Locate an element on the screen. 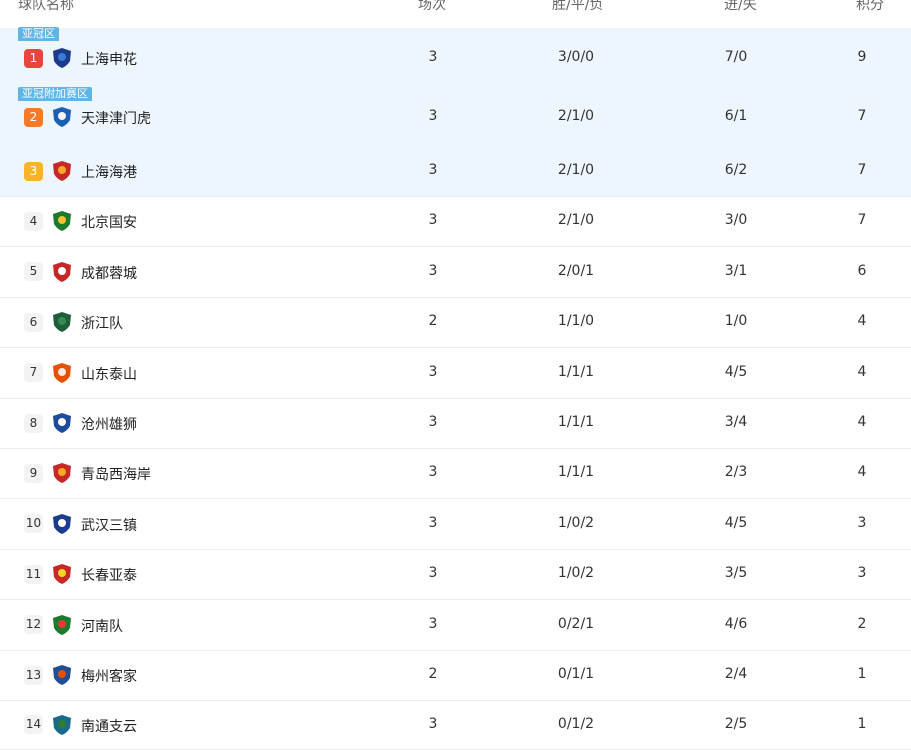 The width and height of the screenshot is (911, 750). wdl-cell: 0/1/1 is located at coordinates (576, 674).